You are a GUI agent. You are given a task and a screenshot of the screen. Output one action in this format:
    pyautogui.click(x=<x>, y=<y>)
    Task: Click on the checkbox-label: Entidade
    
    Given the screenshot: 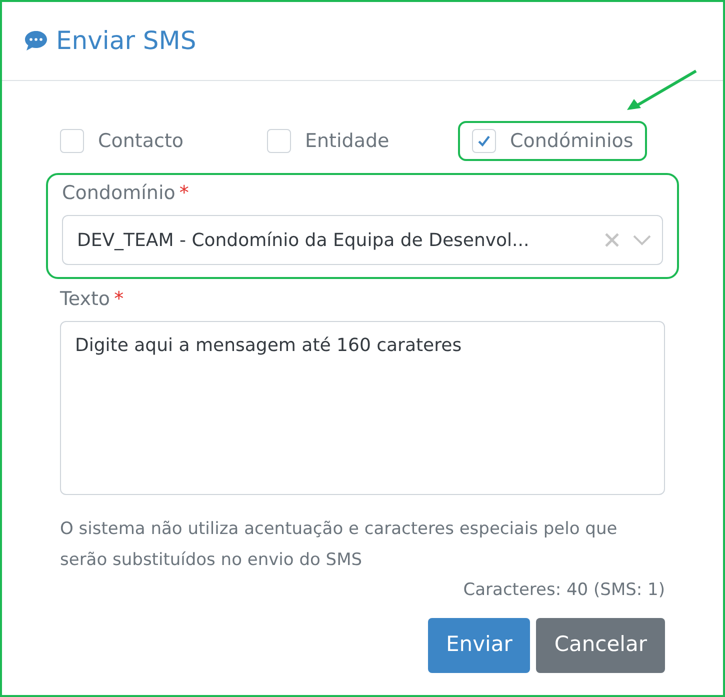 What is the action you would take?
    pyautogui.click(x=347, y=141)
    